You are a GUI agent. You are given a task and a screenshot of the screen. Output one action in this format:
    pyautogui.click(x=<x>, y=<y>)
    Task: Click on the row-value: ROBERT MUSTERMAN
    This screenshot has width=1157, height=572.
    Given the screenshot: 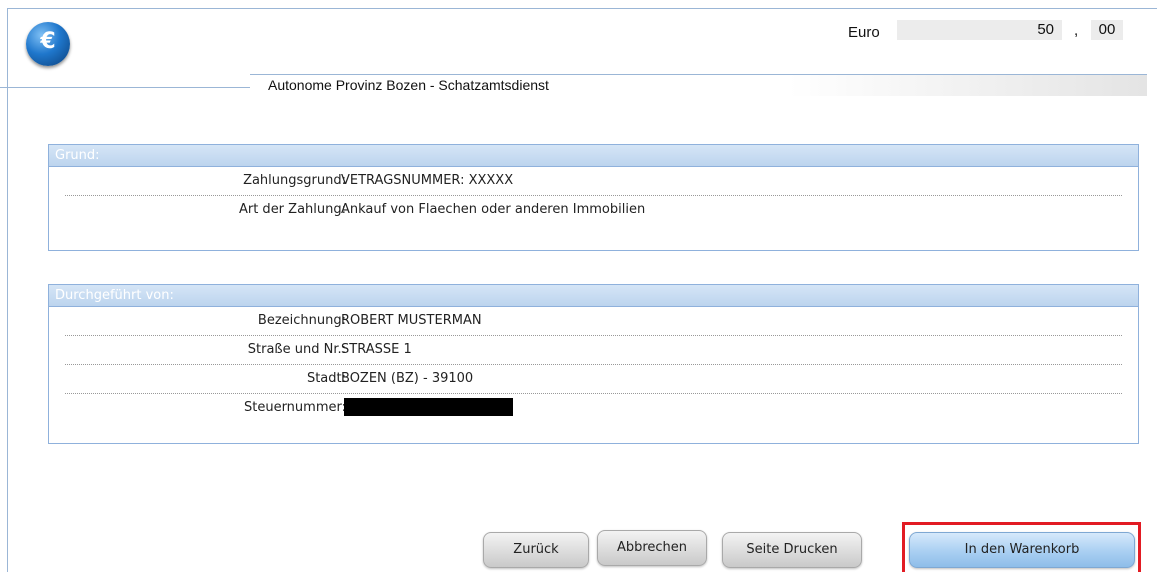 What is the action you would take?
    pyautogui.click(x=411, y=320)
    